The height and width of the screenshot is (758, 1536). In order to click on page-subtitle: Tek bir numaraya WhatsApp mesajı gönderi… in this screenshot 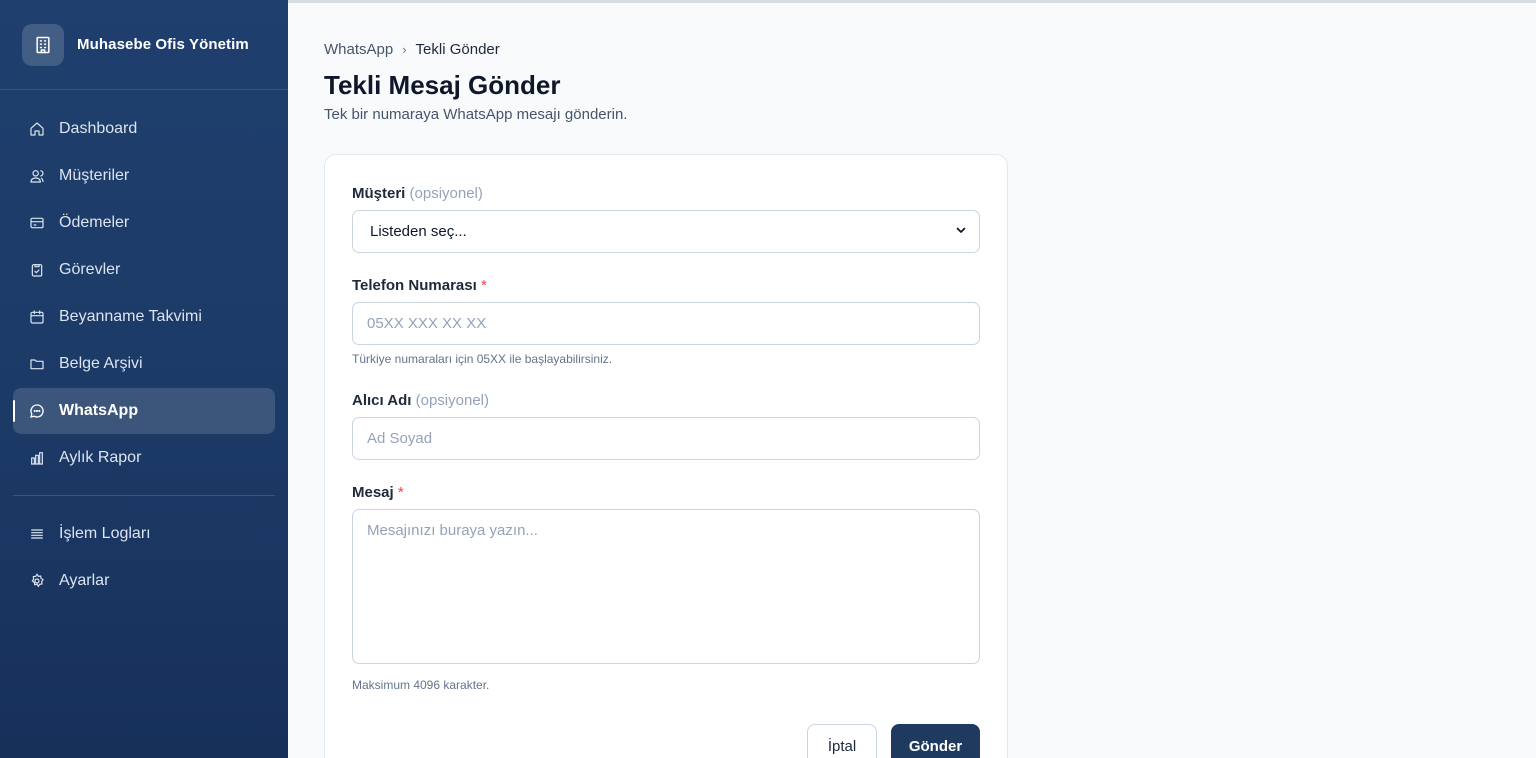, I will do `click(476, 114)`.